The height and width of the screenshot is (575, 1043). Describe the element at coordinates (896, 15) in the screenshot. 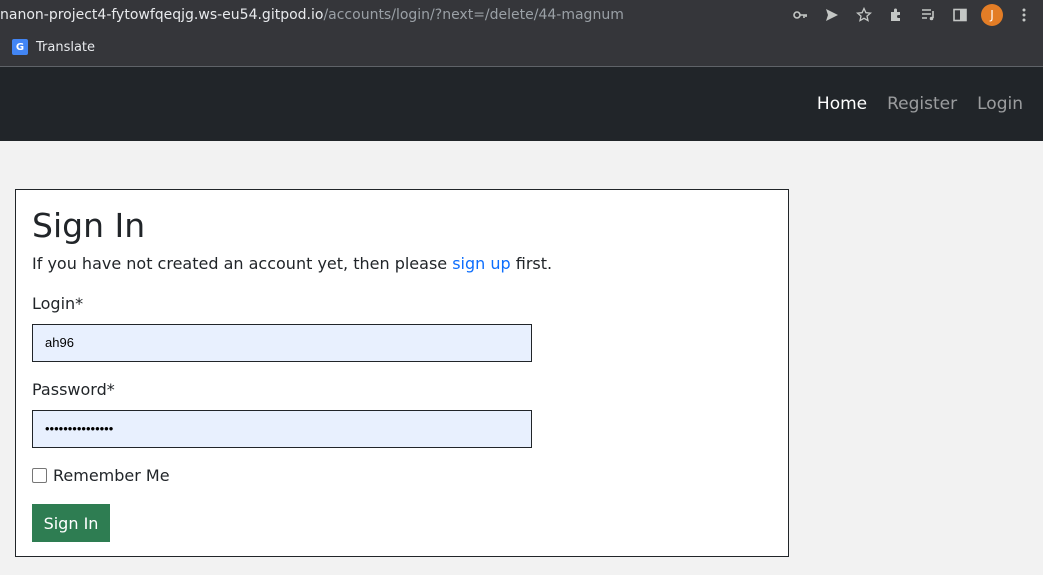

I see `extensions-icon` at that location.